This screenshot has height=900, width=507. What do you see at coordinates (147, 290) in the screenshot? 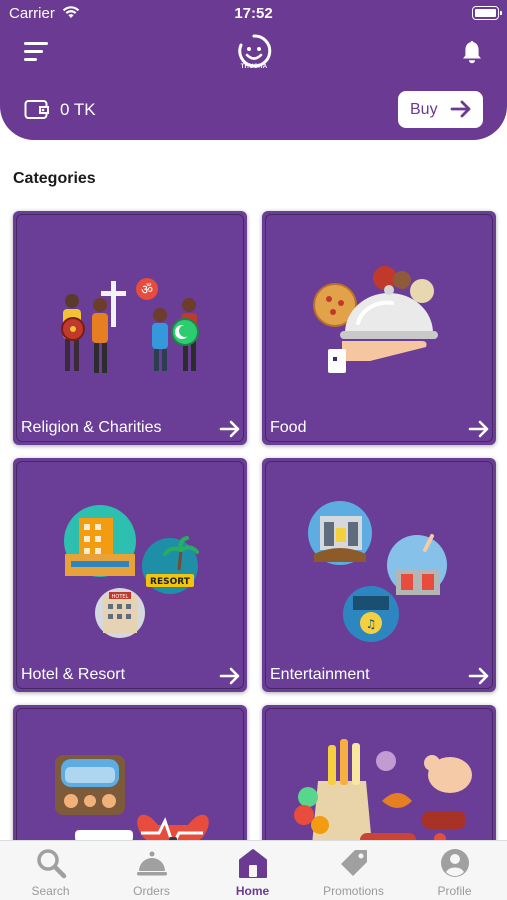
I see `svg-text: ॐ` at bounding box center [147, 290].